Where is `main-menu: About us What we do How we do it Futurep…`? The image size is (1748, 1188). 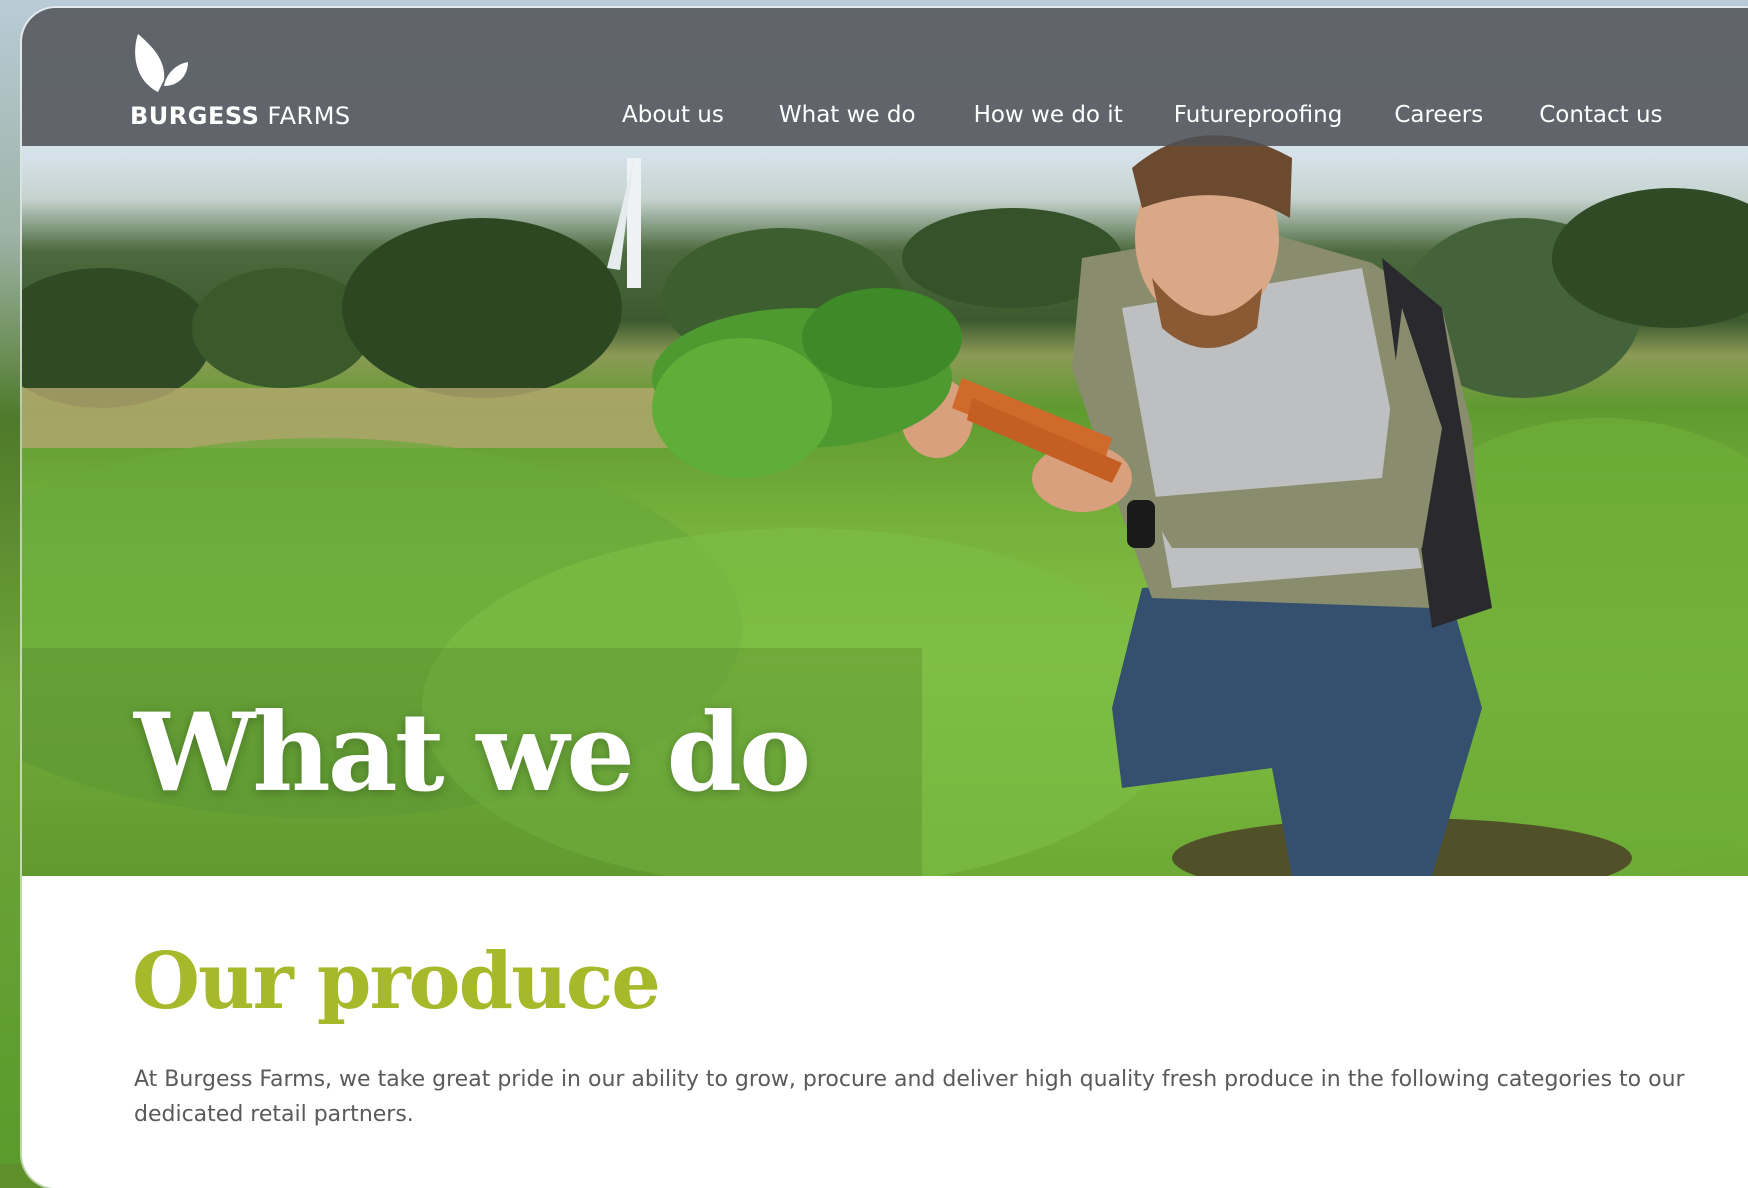
main-menu: About us What we do How we do it Futurep… is located at coordinates (1132, 115).